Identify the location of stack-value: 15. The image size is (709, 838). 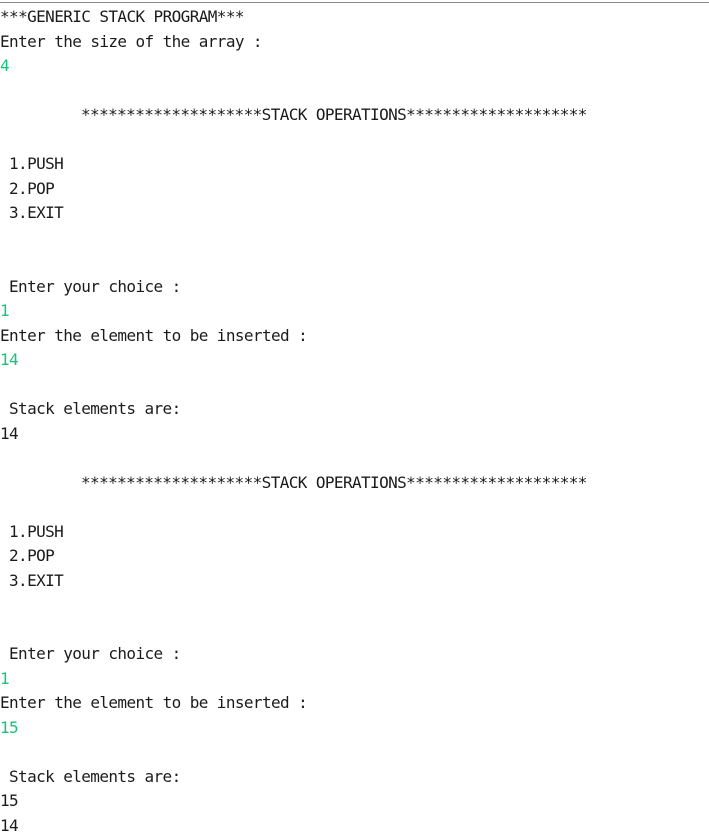
(354, 801).